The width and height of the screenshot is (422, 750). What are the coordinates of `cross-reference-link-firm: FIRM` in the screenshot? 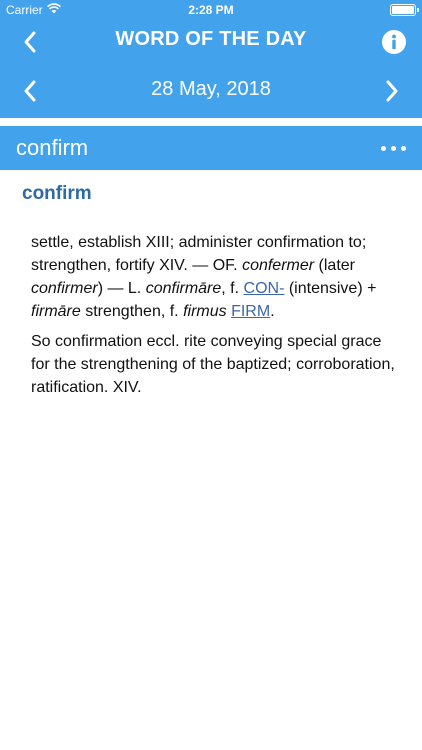 It's located at (250, 311).